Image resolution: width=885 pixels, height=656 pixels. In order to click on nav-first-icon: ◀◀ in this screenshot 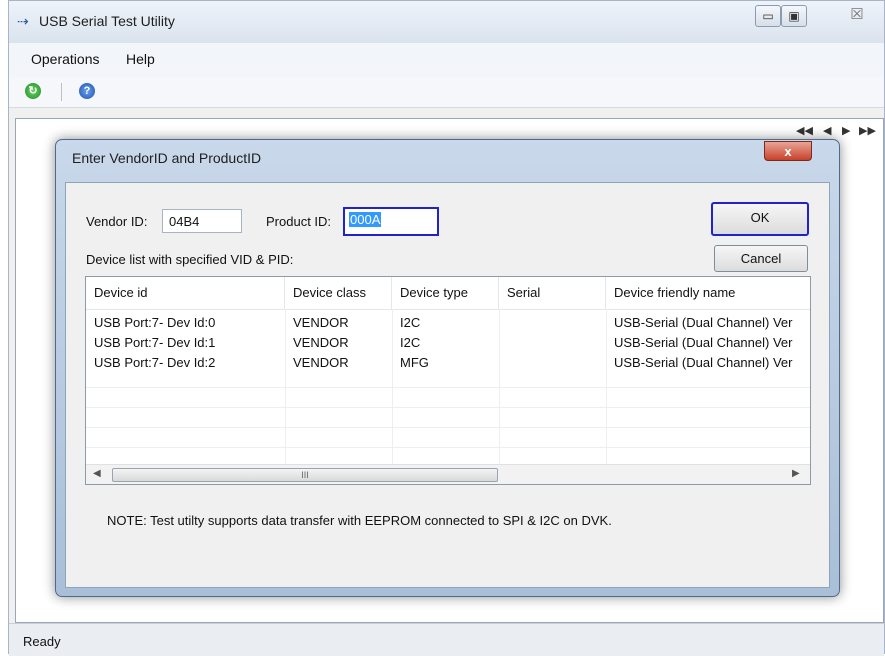, I will do `click(804, 130)`.